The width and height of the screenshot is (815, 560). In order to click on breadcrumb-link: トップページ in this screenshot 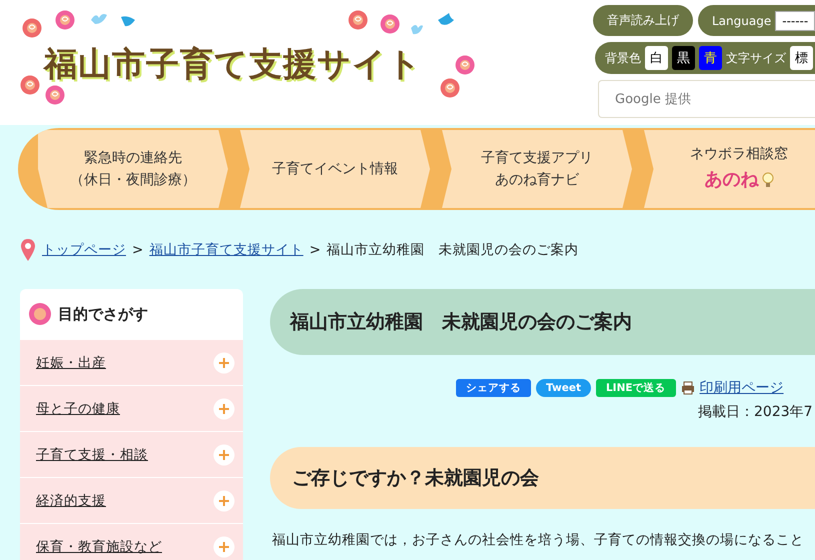, I will do `click(84, 250)`.